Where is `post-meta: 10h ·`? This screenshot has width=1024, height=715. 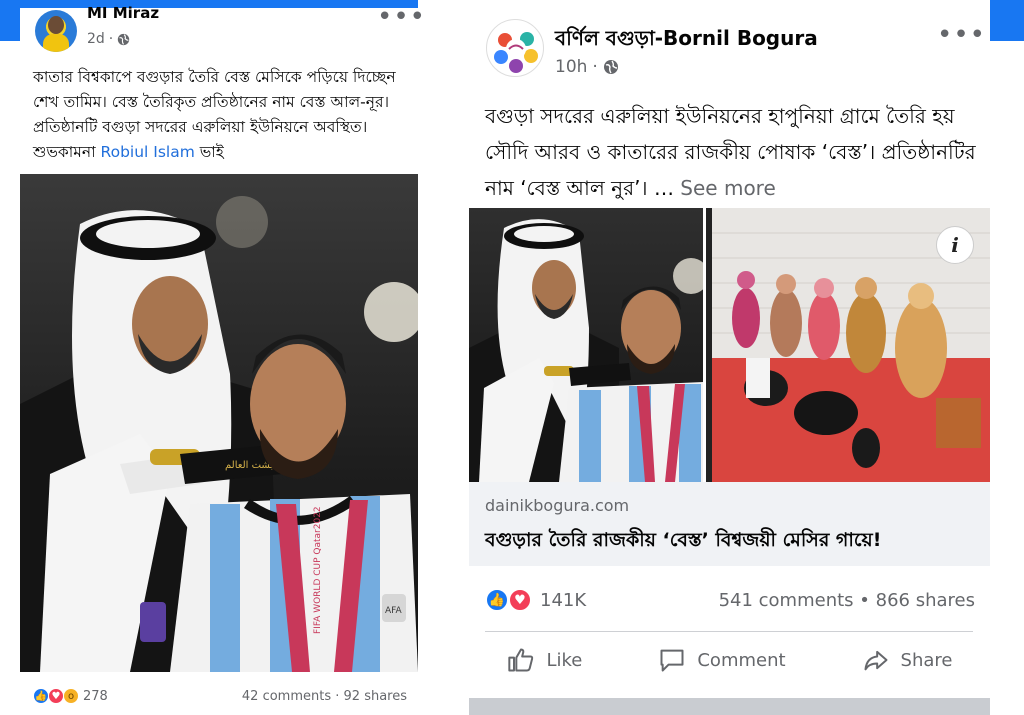 post-meta: 10h · is located at coordinates (587, 67).